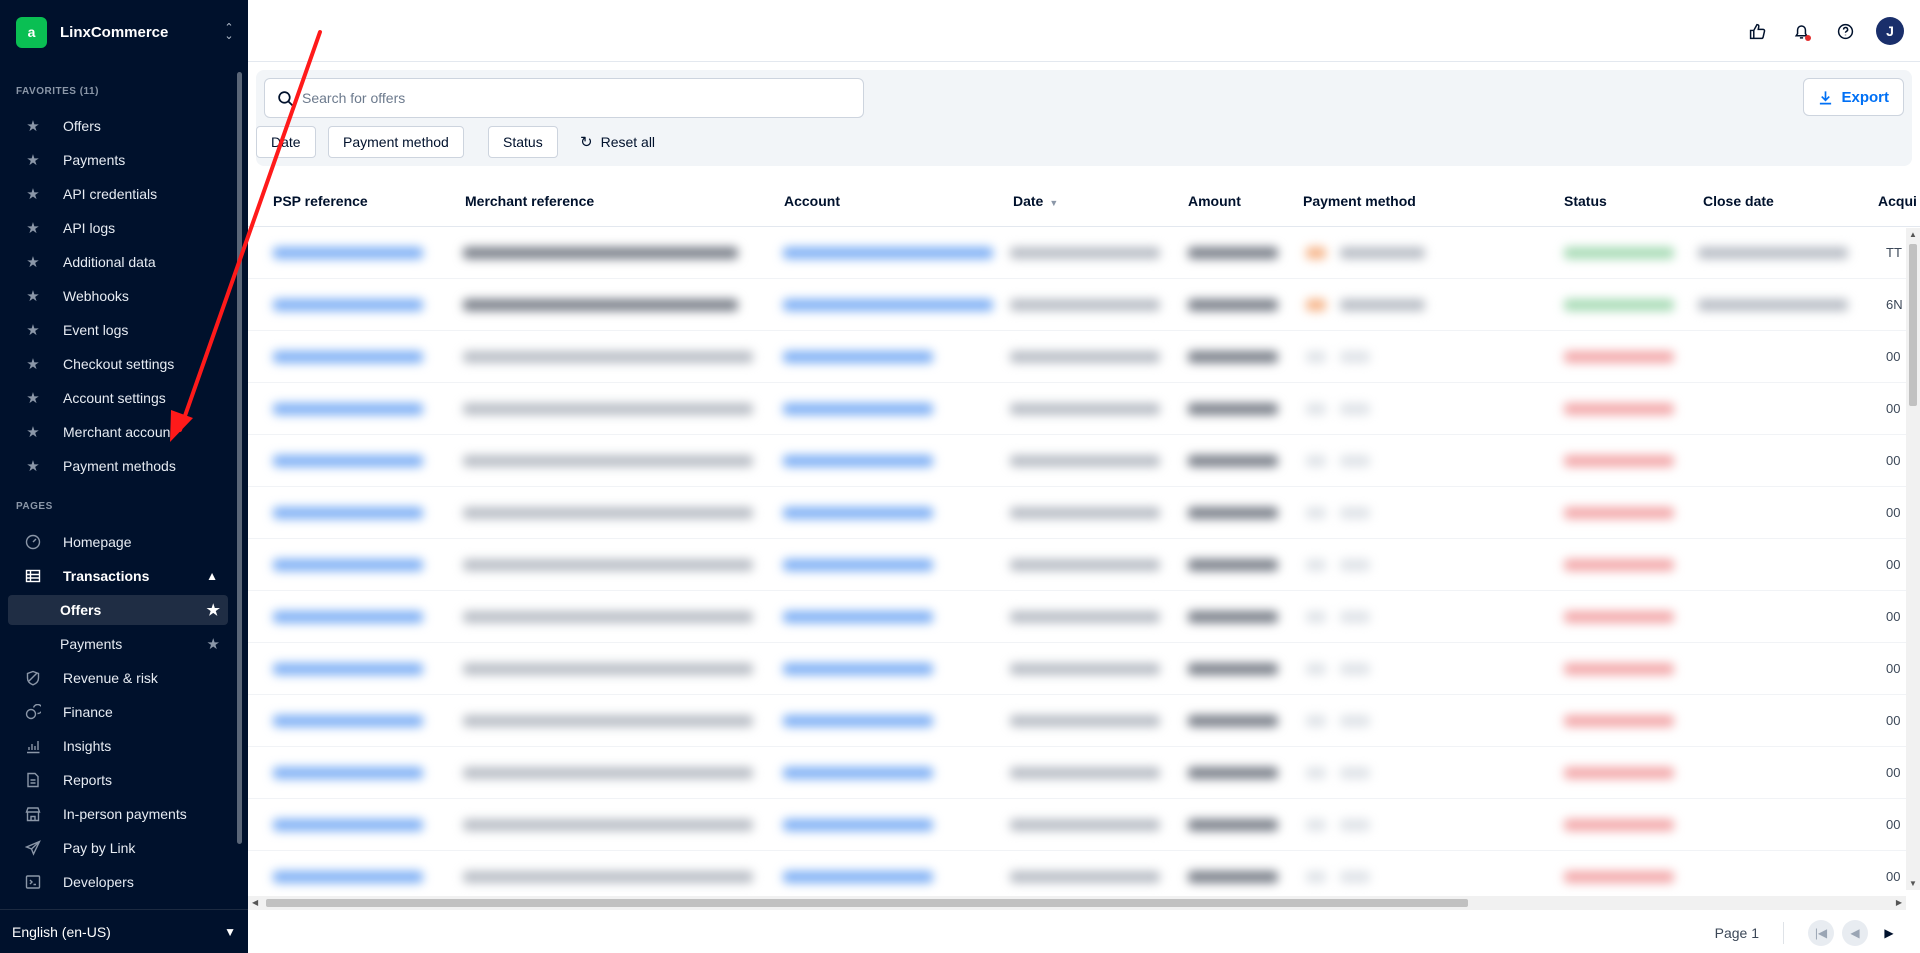  I want to click on column-header-status: Status, so click(1585, 201).